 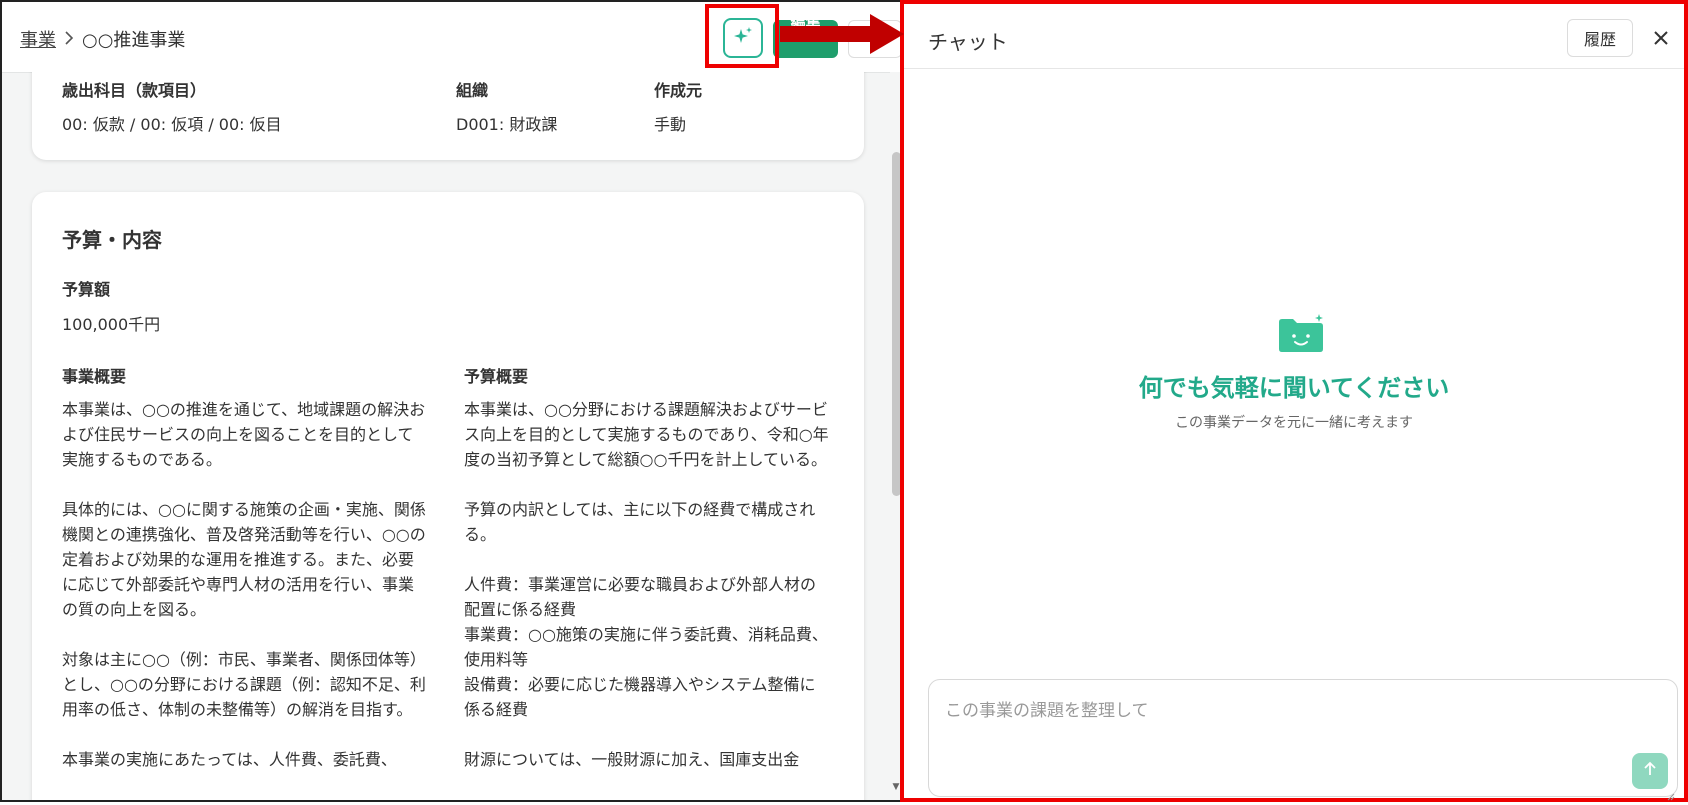 I want to click on budget-amount-value: 100,000千円, so click(x=111, y=324).